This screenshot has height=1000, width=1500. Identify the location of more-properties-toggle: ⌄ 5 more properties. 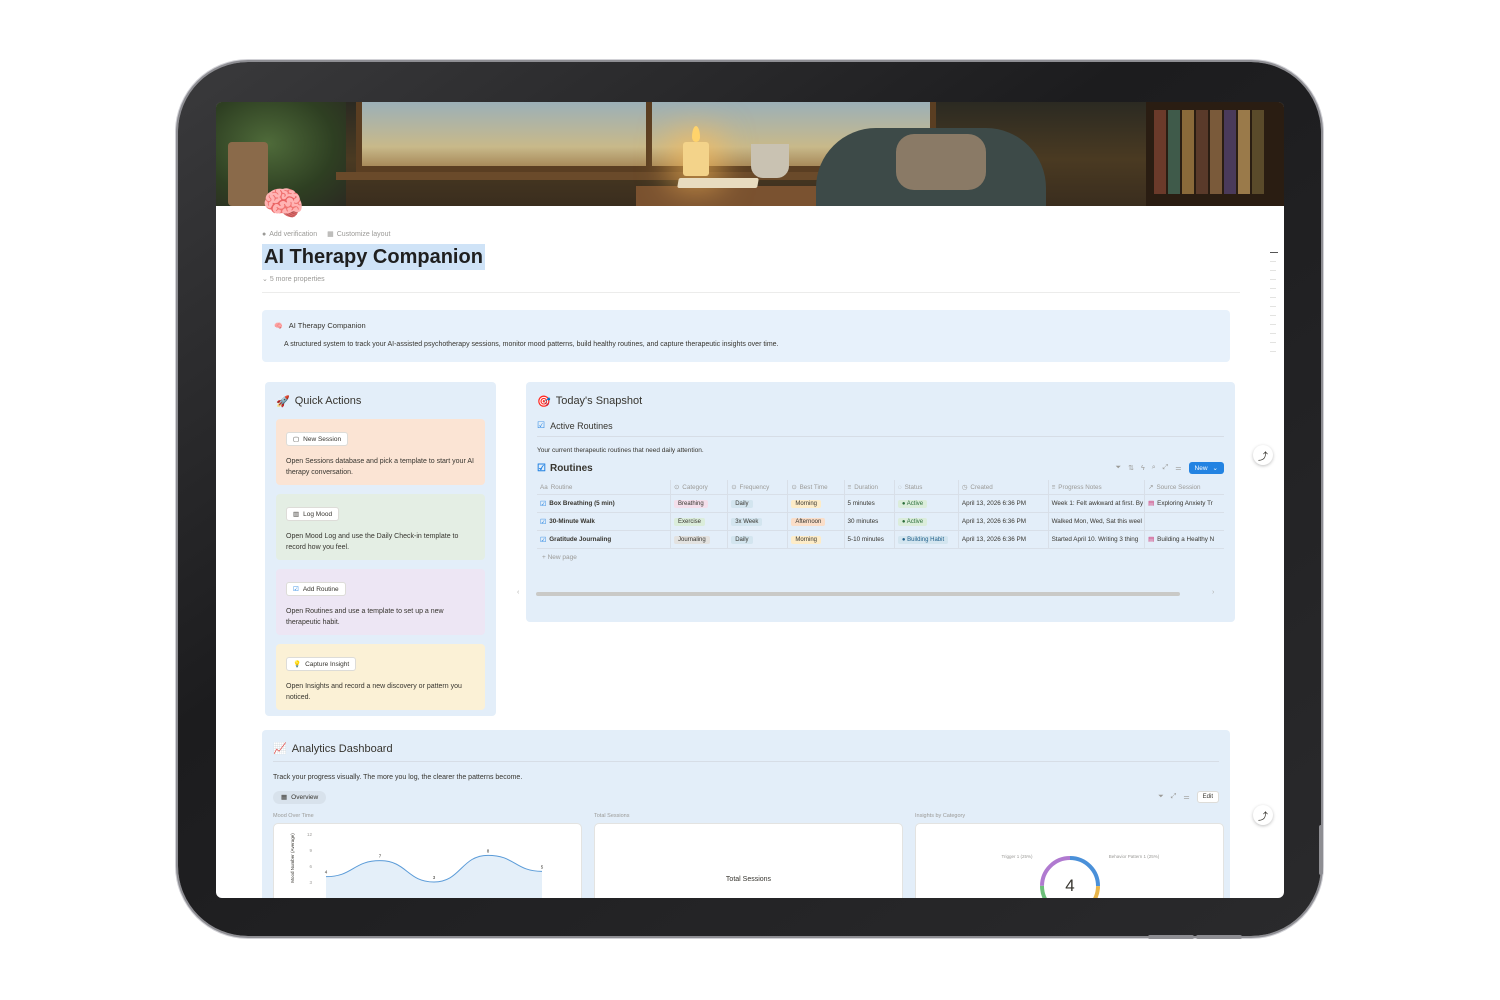
(293, 279).